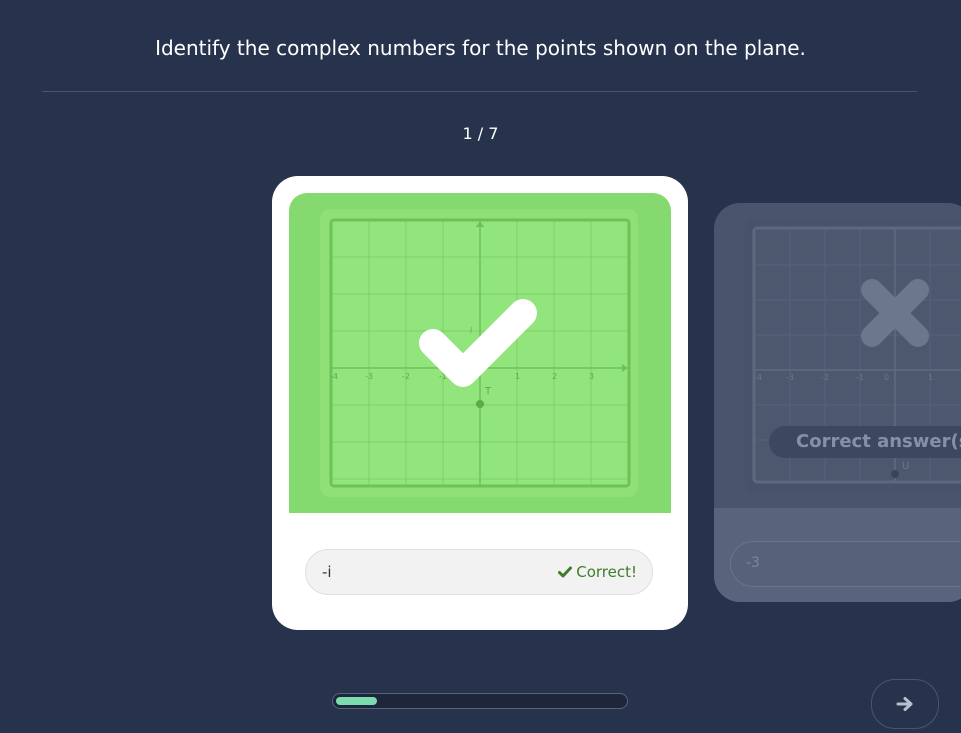 The height and width of the screenshot is (733, 961). Describe the element at coordinates (591, 376) in the screenshot. I see `x-tick-label: 3` at that location.